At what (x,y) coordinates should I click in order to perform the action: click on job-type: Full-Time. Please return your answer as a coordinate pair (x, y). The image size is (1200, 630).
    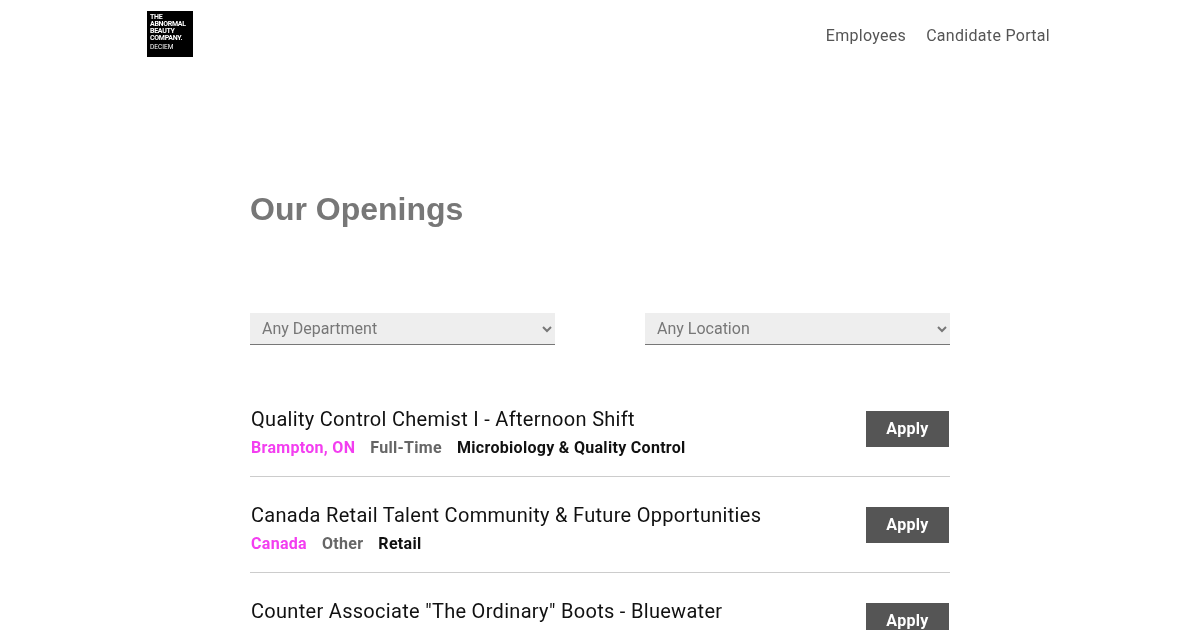
    Looking at the image, I should click on (406, 448).